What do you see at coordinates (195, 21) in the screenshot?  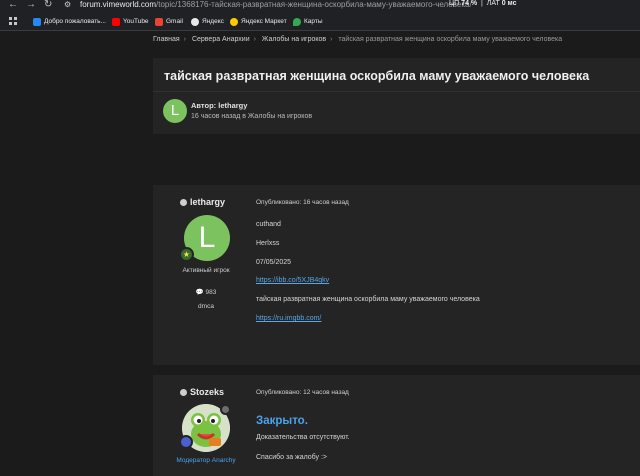 I see `yandex-icon` at bounding box center [195, 21].